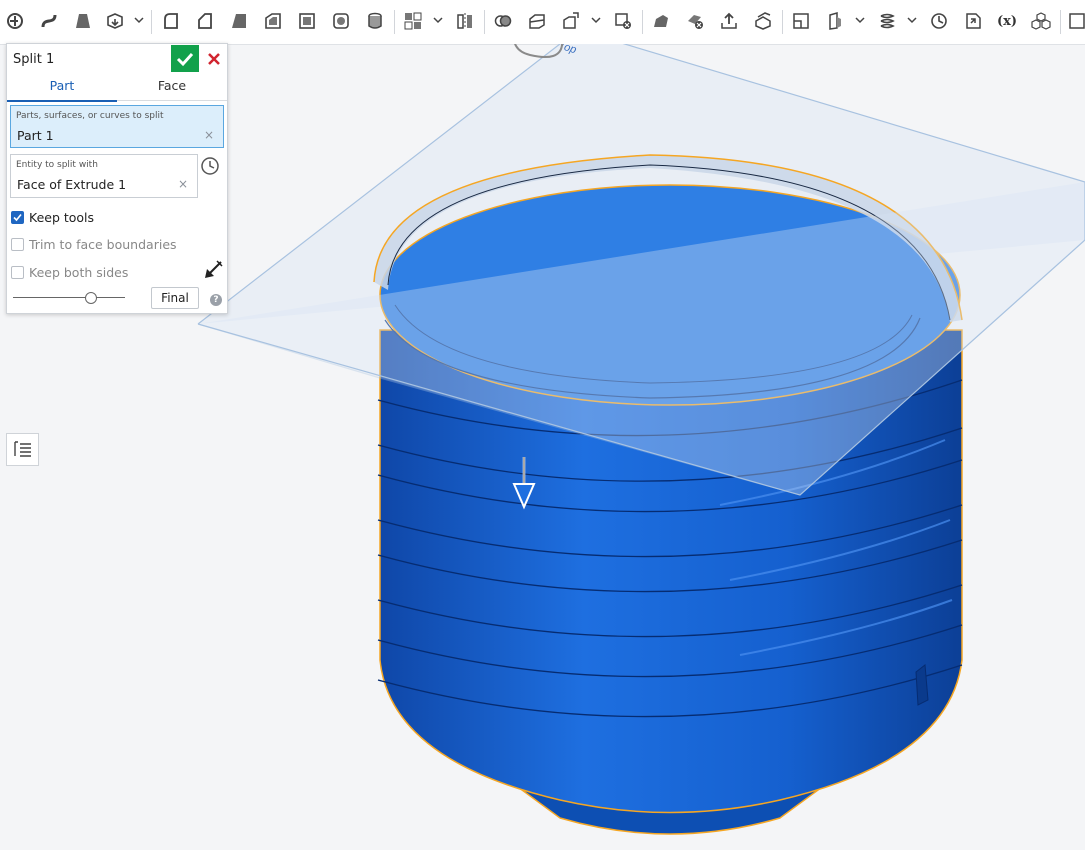  I want to click on fillet-icon, so click(171, 21).